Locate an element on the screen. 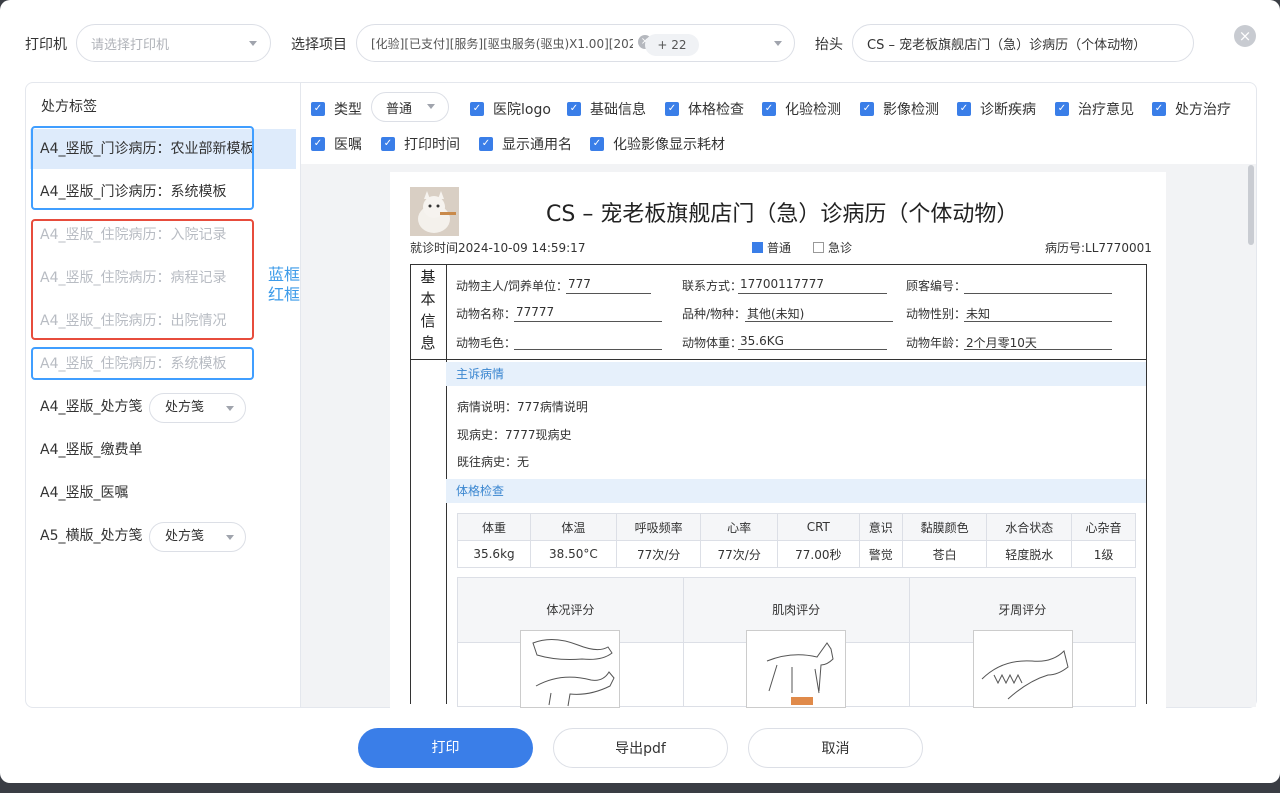  option-label: 化验影像显示耗材 is located at coordinates (669, 145).